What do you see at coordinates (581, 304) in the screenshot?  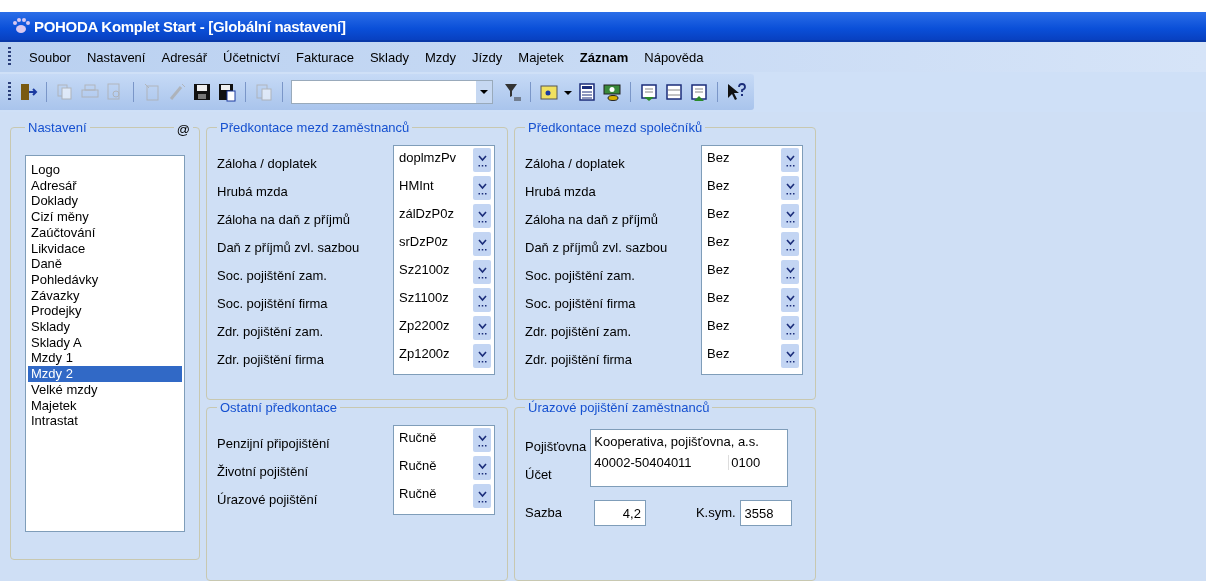 I see `field-label: Soc. pojištění firma` at bounding box center [581, 304].